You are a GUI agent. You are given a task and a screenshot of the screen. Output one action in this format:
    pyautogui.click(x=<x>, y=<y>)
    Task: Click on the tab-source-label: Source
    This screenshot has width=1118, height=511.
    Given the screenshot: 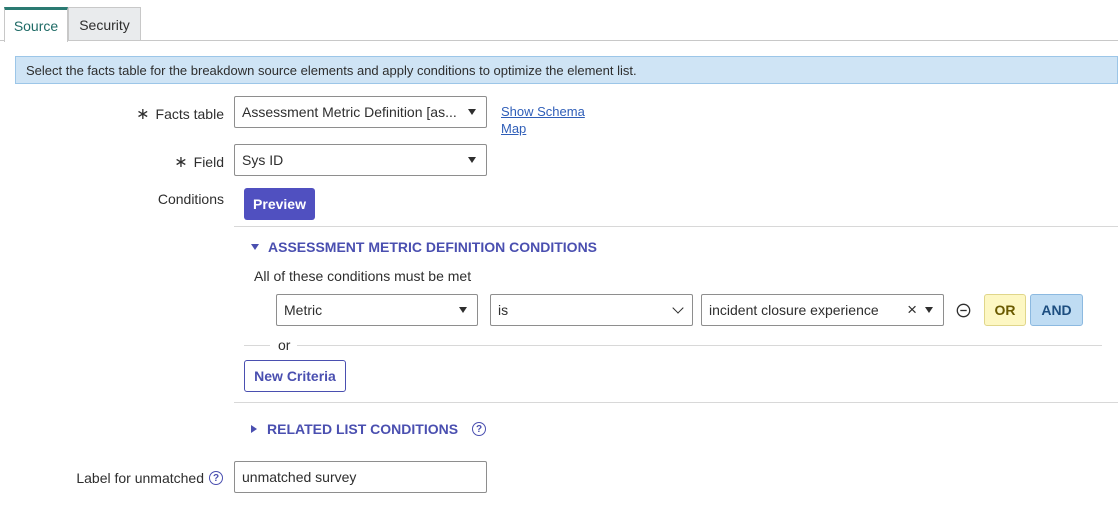 What is the action you would take?
    pyautogui.click(x=36, y=26)
    